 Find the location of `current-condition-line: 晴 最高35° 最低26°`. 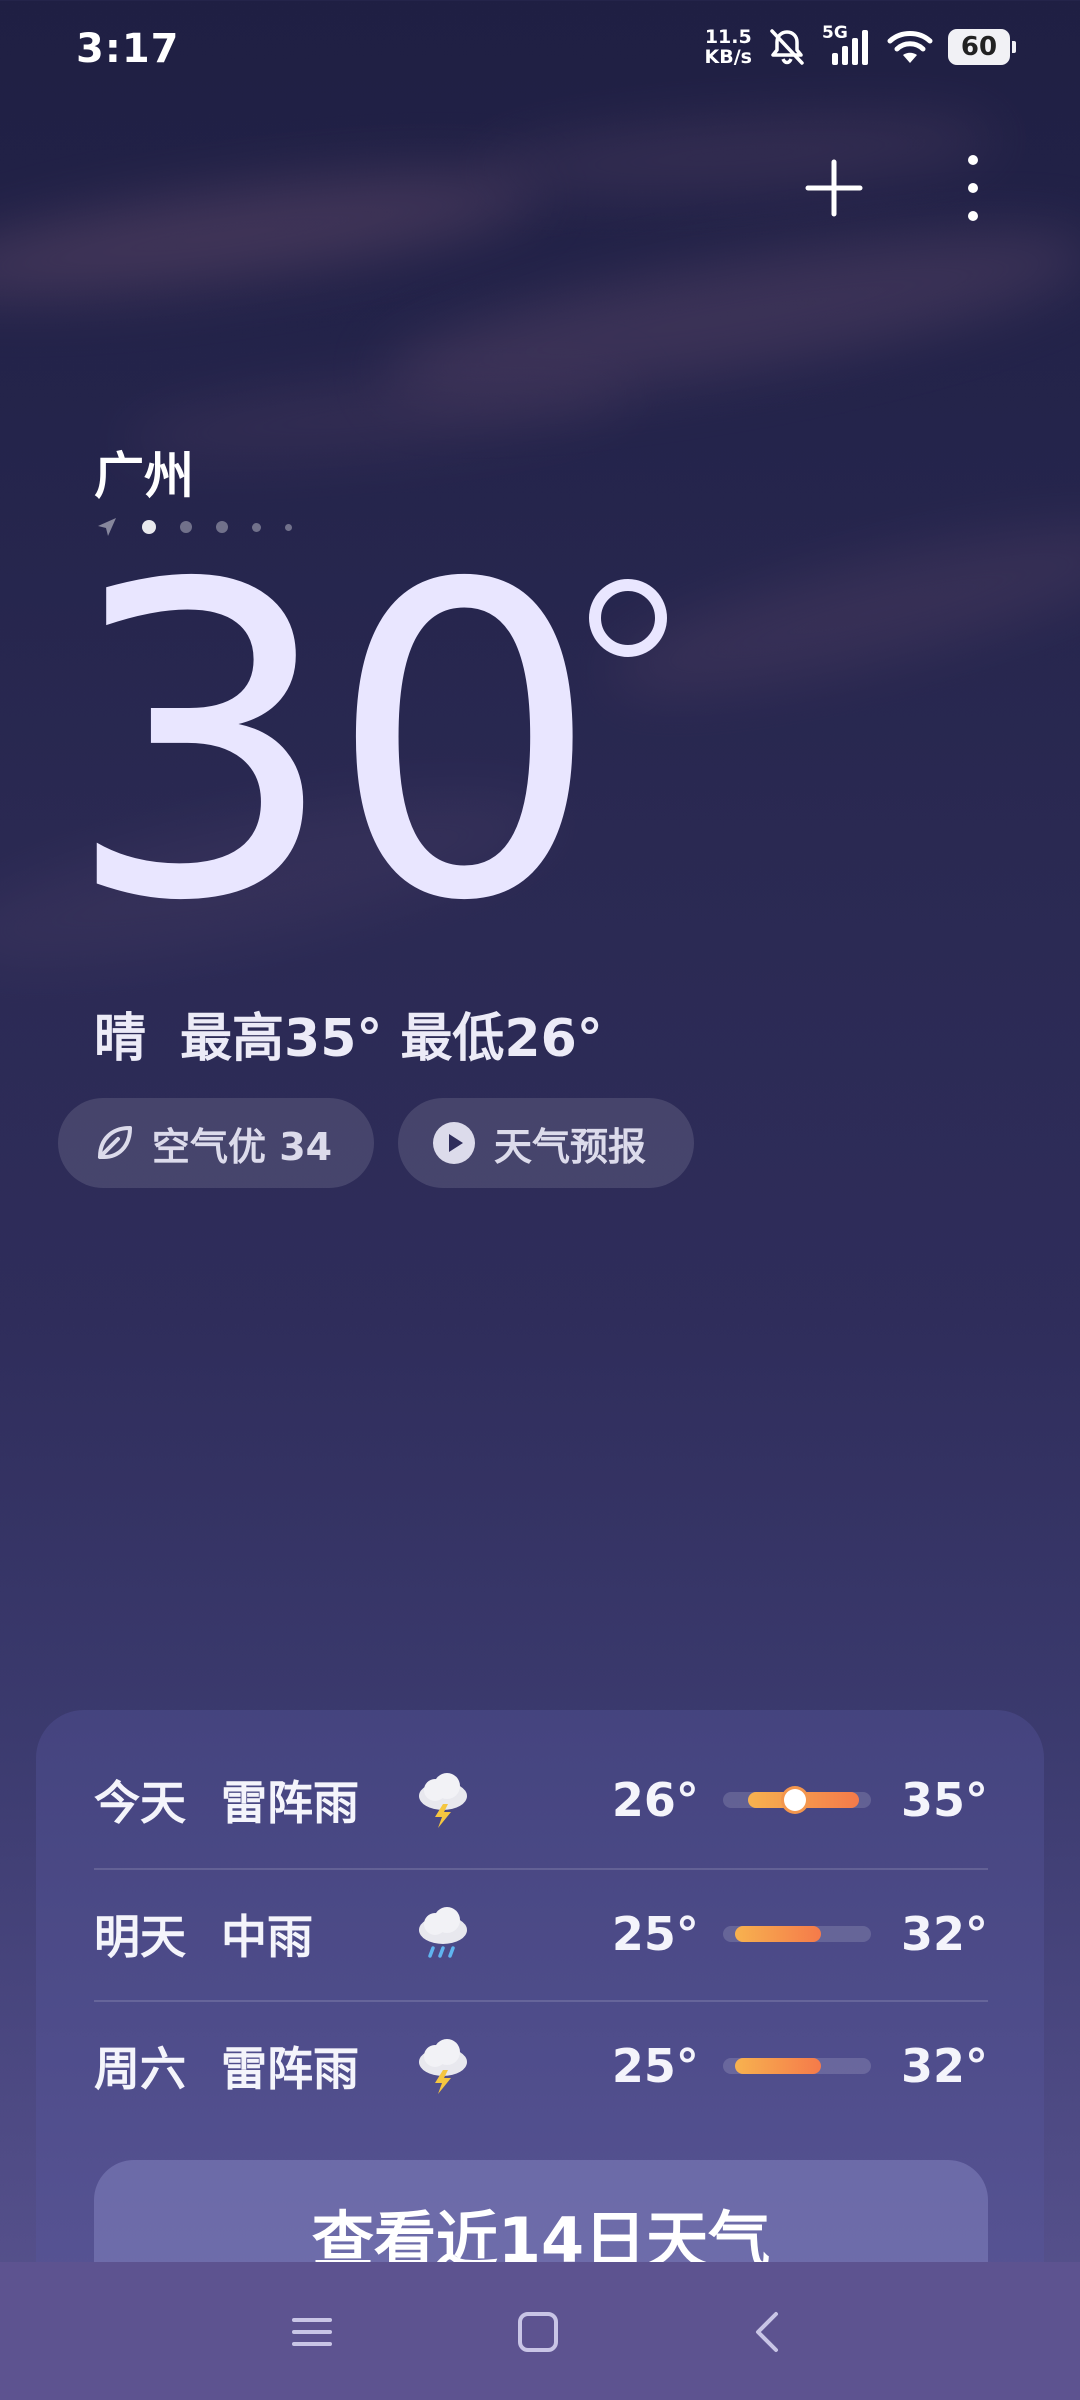

current-condition-line: 晴 最高35° 最低26° is located at coordinates (348, 1033).